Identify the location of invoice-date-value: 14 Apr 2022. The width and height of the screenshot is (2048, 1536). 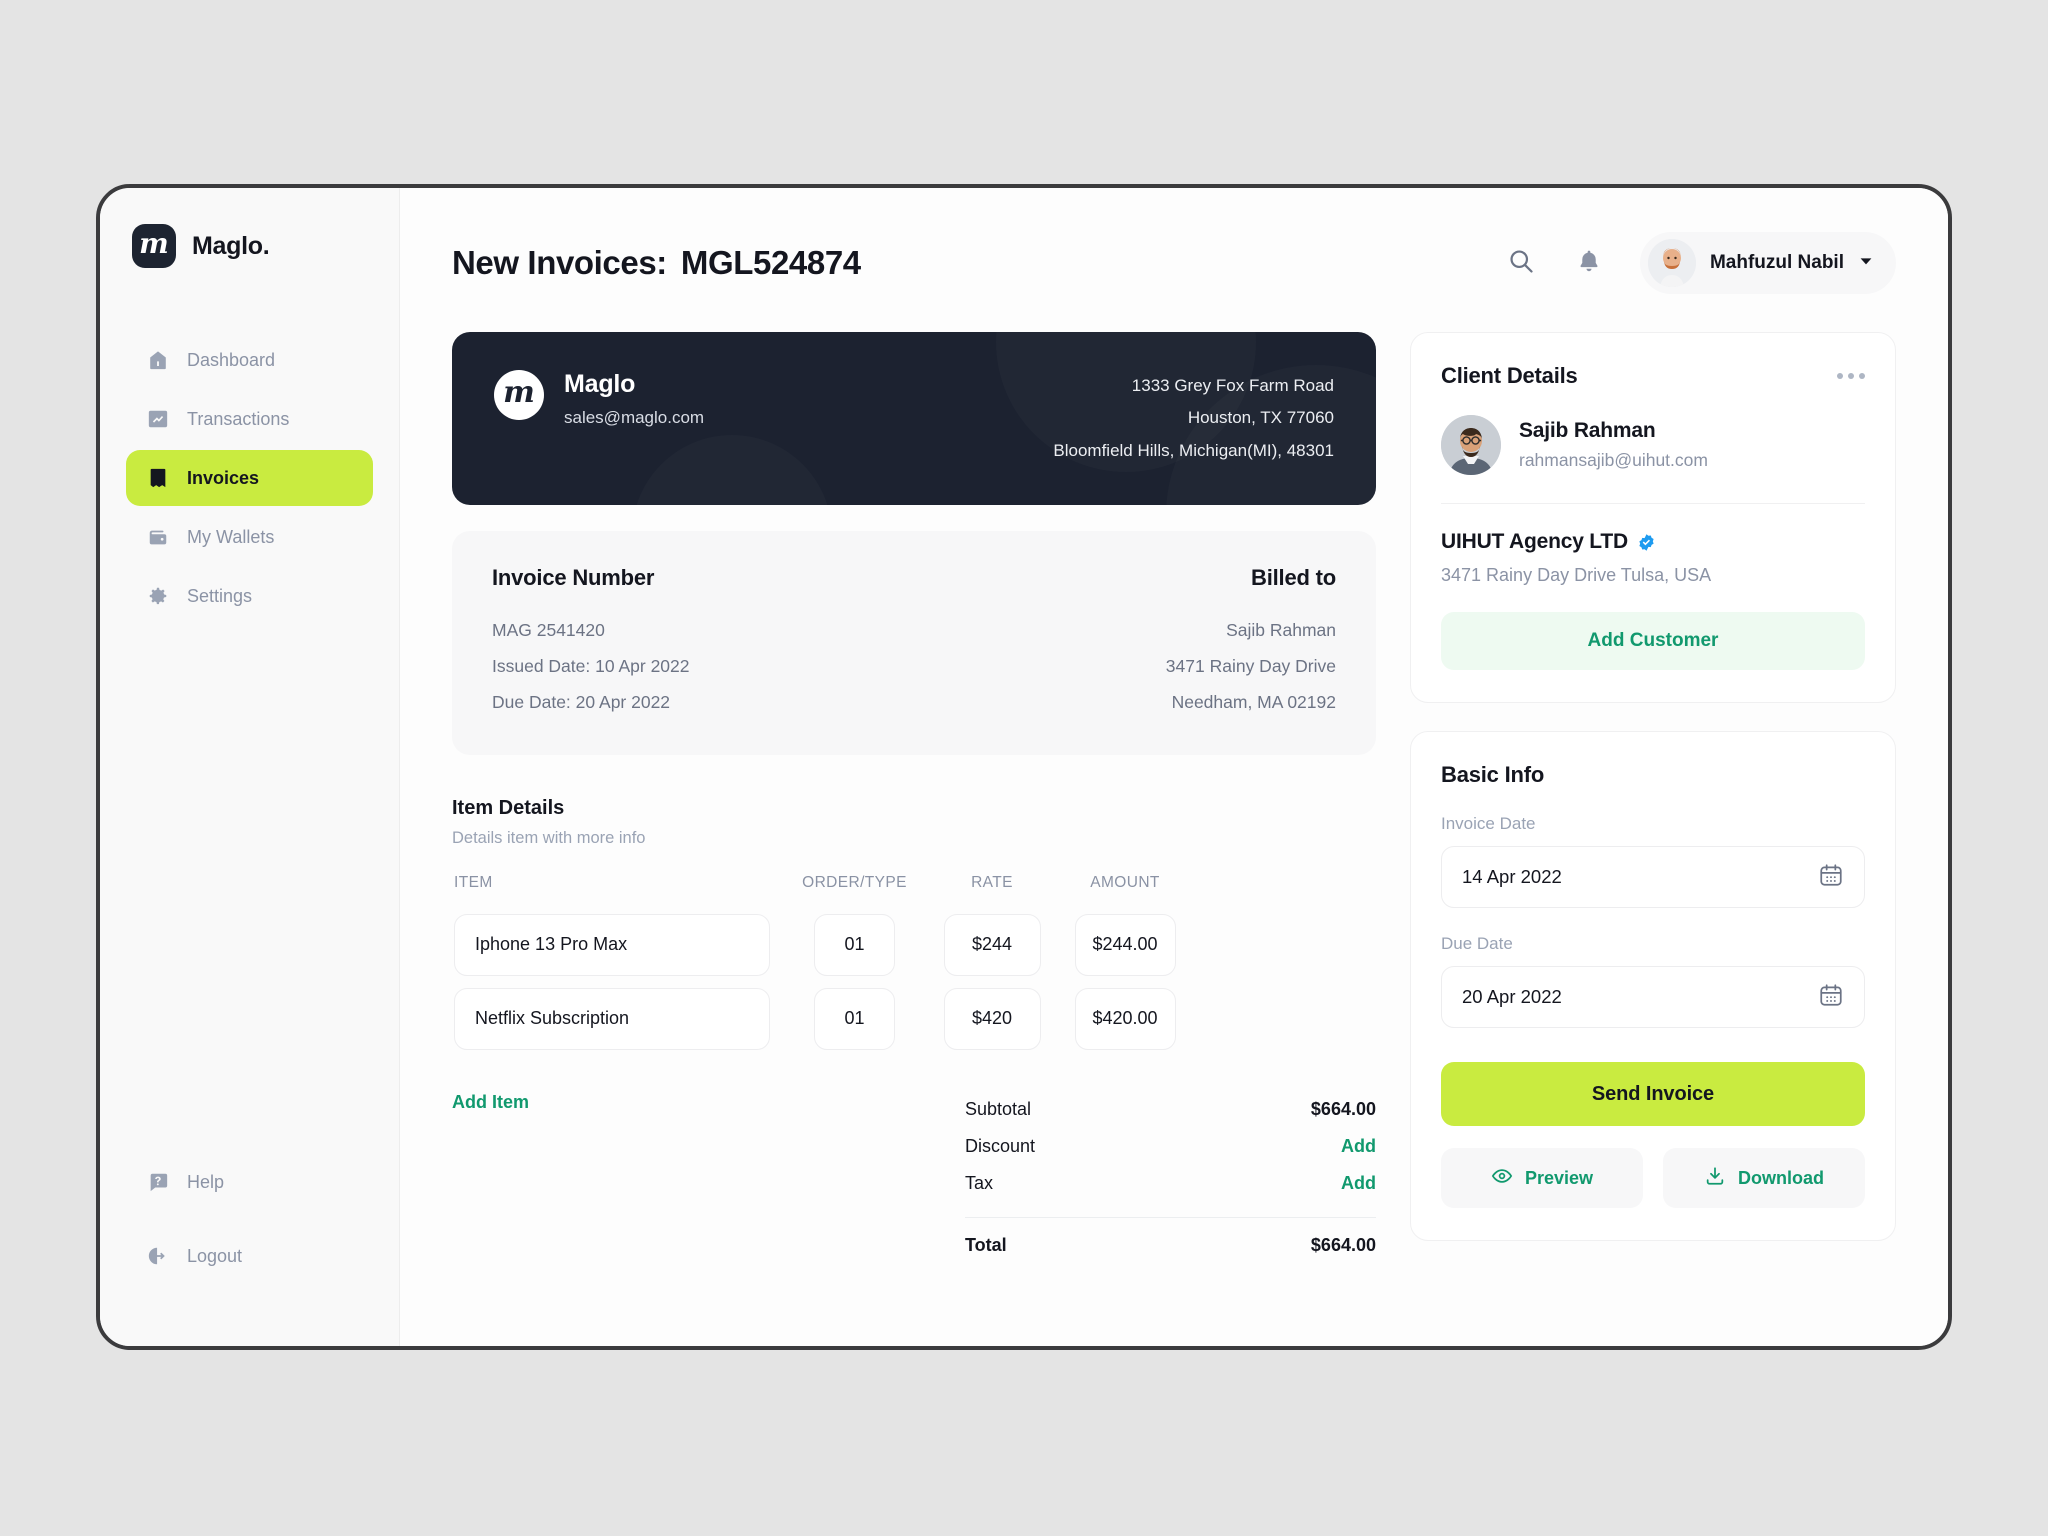
(1512, 876).